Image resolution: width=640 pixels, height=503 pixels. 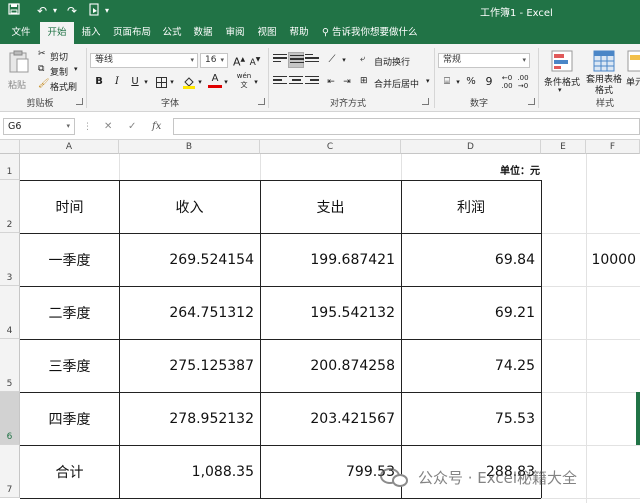 I want to click on row-header-7: 7, so click(x=10, y=471).